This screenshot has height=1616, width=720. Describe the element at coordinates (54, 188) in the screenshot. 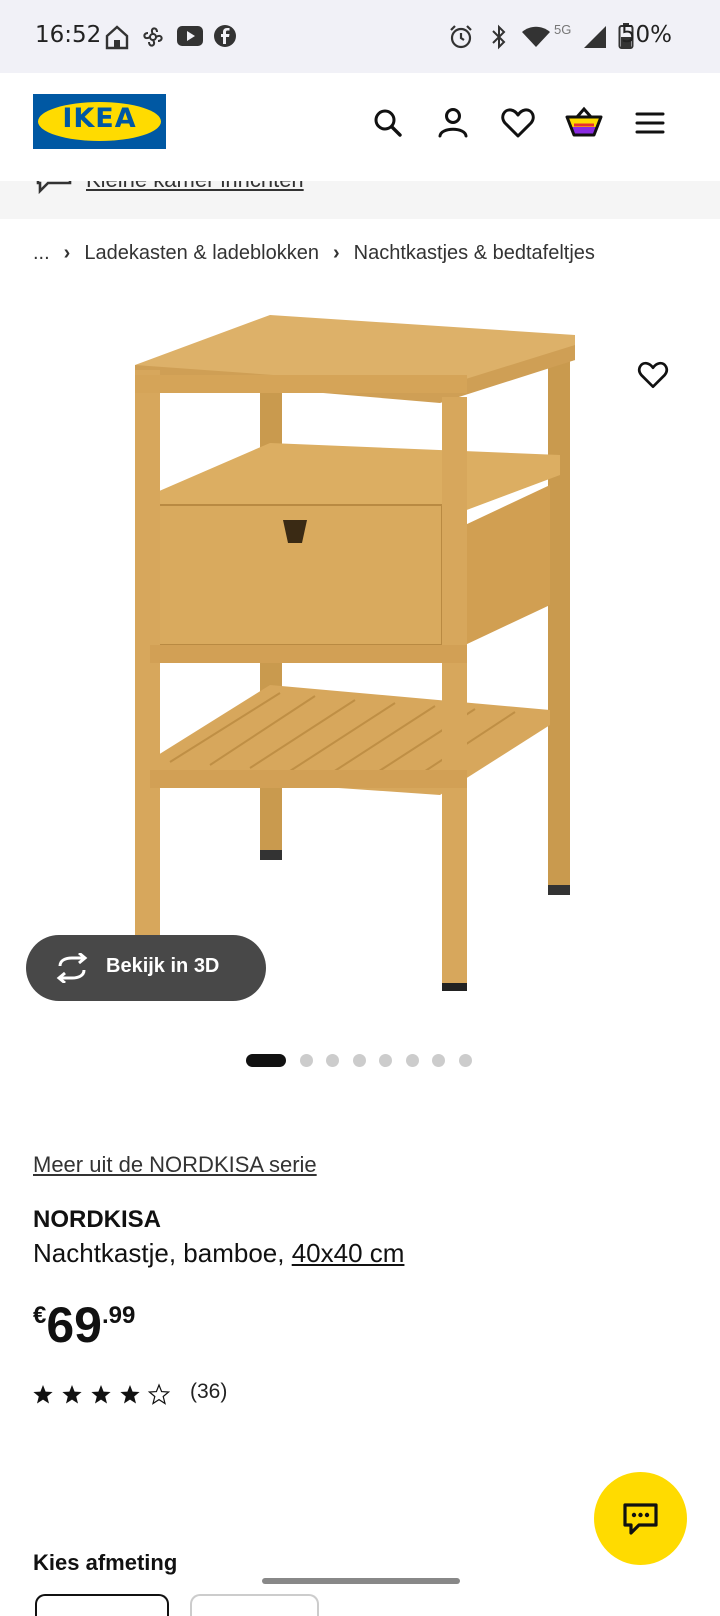

I see `chat-bubble-icon` at that location.